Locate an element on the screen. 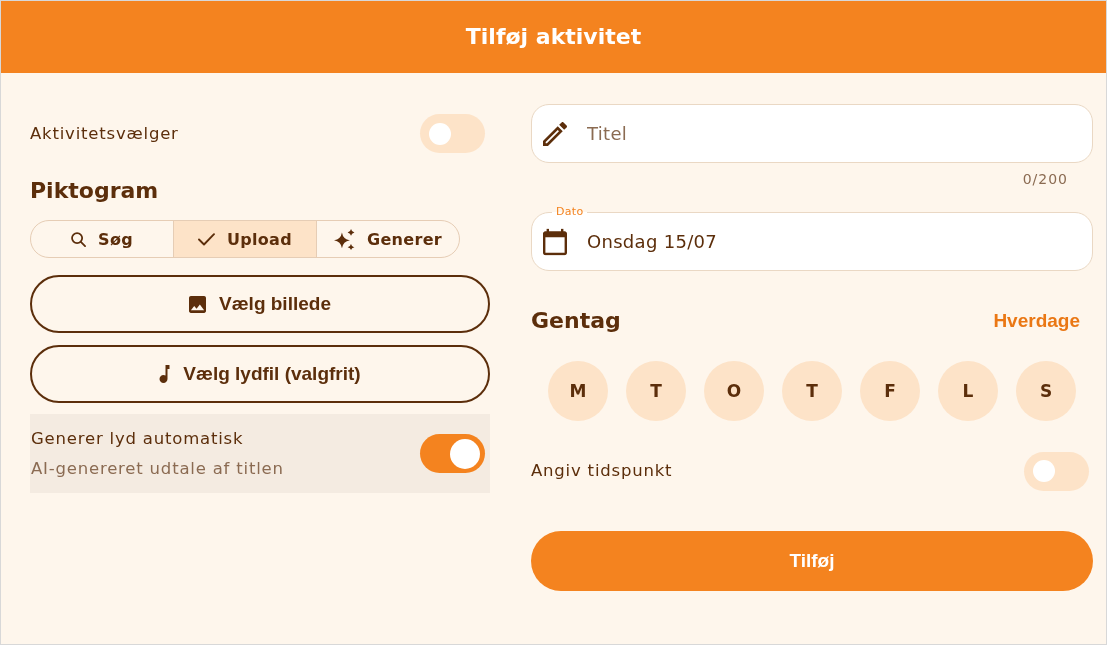 The height and width of the screenshot is (645, 1107). setting-description: AI-genereret udtale af titlen is located at coordinates (157, 468).